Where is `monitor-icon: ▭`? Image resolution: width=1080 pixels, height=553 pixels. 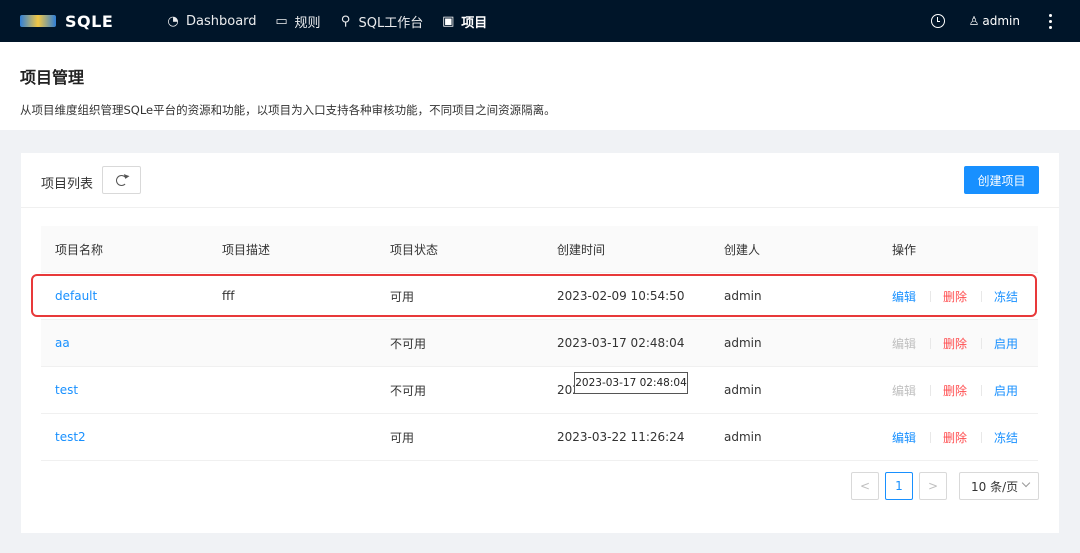 monitor-icon: ▭ is located at coordinates (281, 21).